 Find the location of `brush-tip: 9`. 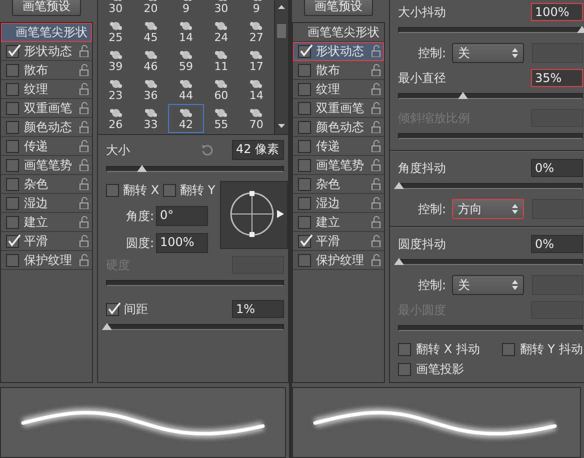

brush-tip: 9 is located at coordinates (256, 8).